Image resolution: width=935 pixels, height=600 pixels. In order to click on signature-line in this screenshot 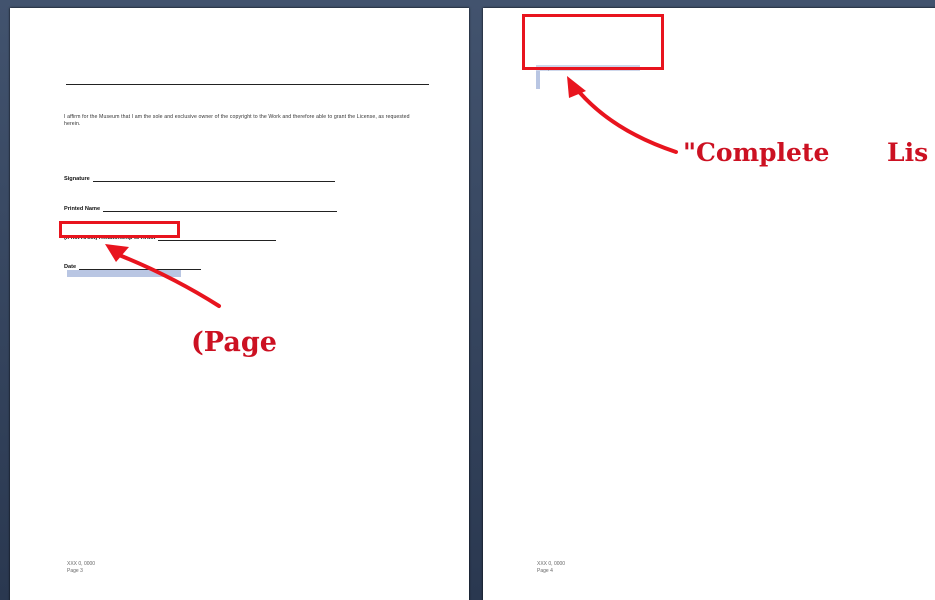, I will do `click(213, 179)`.